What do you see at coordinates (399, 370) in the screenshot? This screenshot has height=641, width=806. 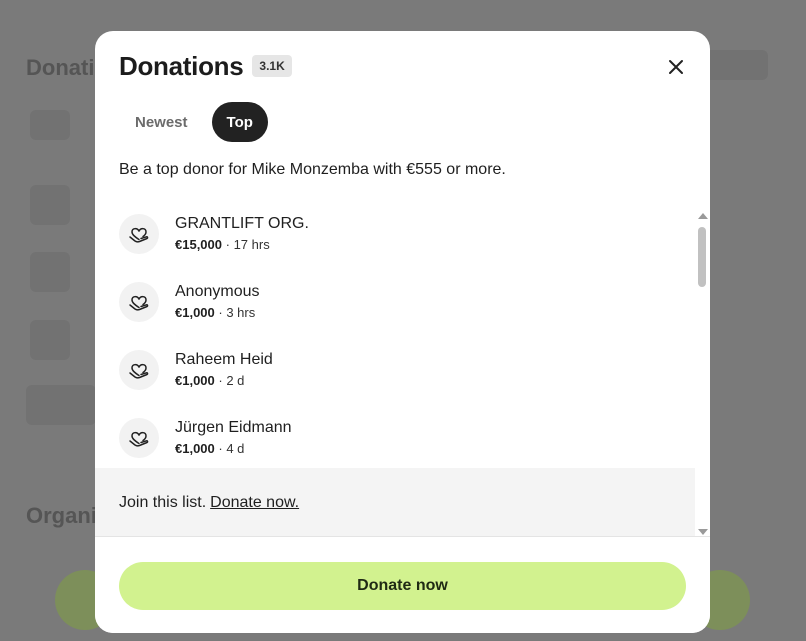 I see `list-item: Raheem Heid €1,000 · 2 d` at bounding box center [399, 370].